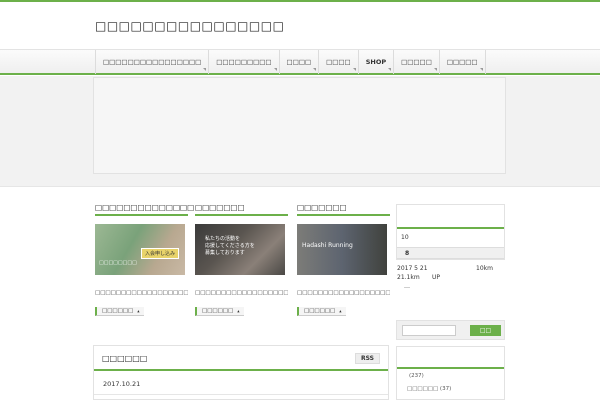  What do you see at coordinates (300, 25) in the screenshot?
I see `site-header: □□□□□□□□□□□□□□□□` at bounding box center [300, 25].